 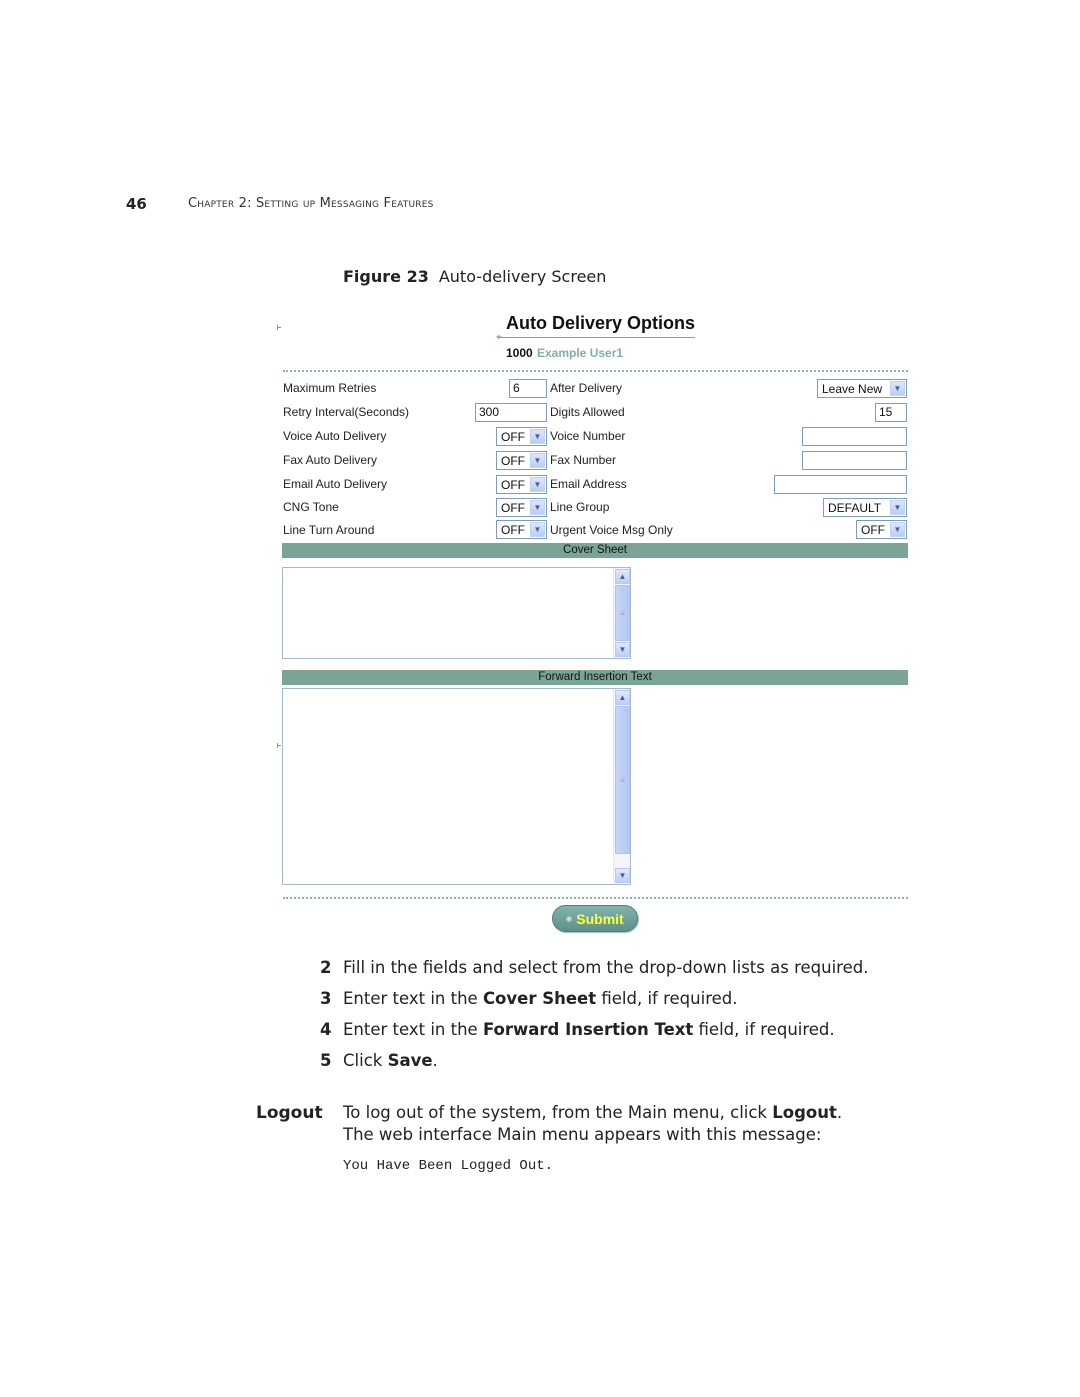 What do you see at coordinates (854, 436) in the screenshot?
I see `voice-number-input` at bounding box center [854, 436].